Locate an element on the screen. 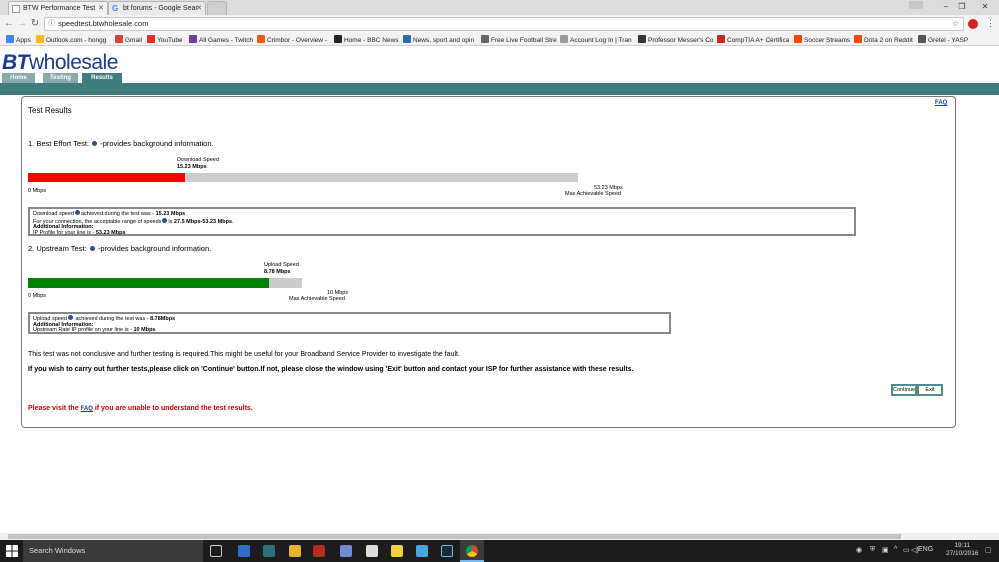  reload-icon: ↻ is located at coordinates (35, 23).